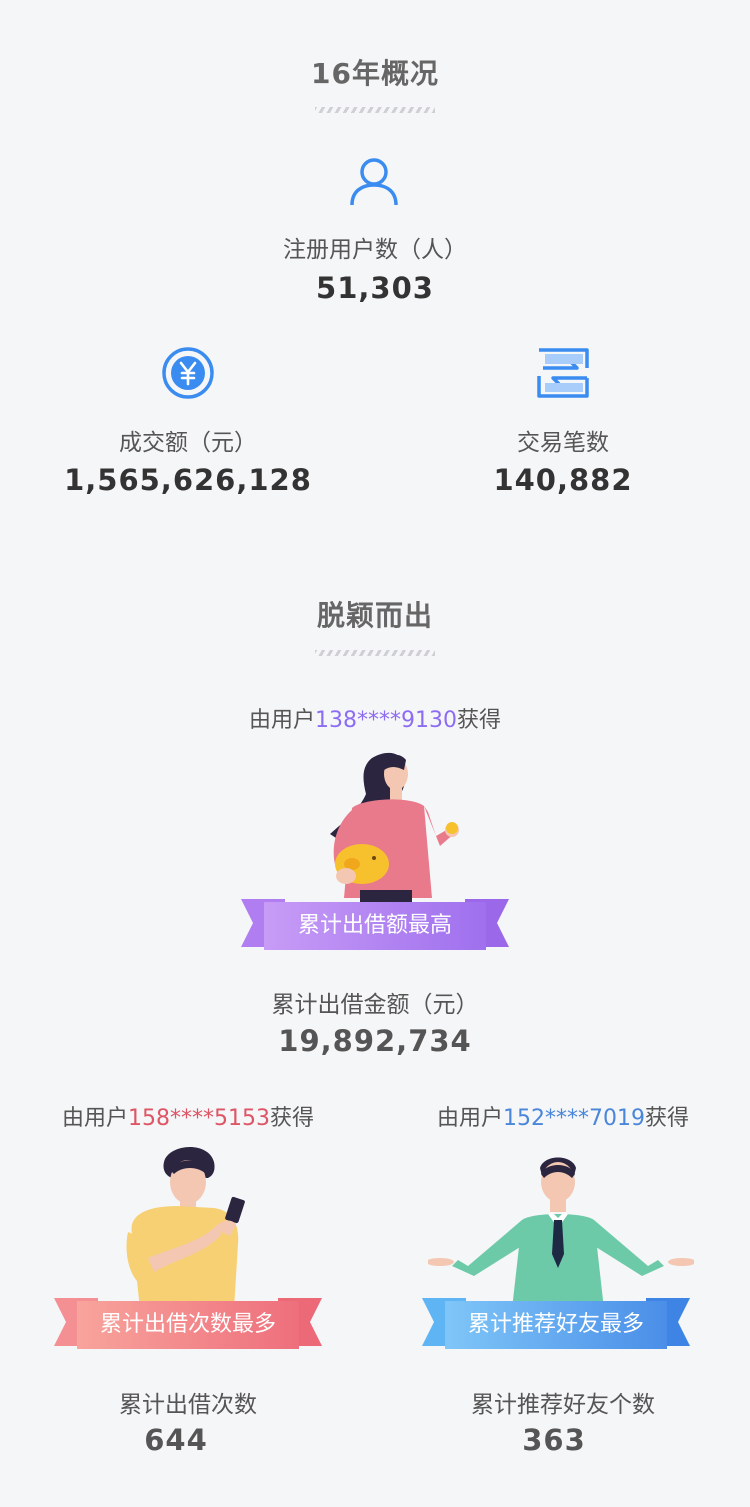 The image size is (750, 1507). Describe the element at coordinates (564, 373) in the screenshot. I see `exchange-icon` at that location.